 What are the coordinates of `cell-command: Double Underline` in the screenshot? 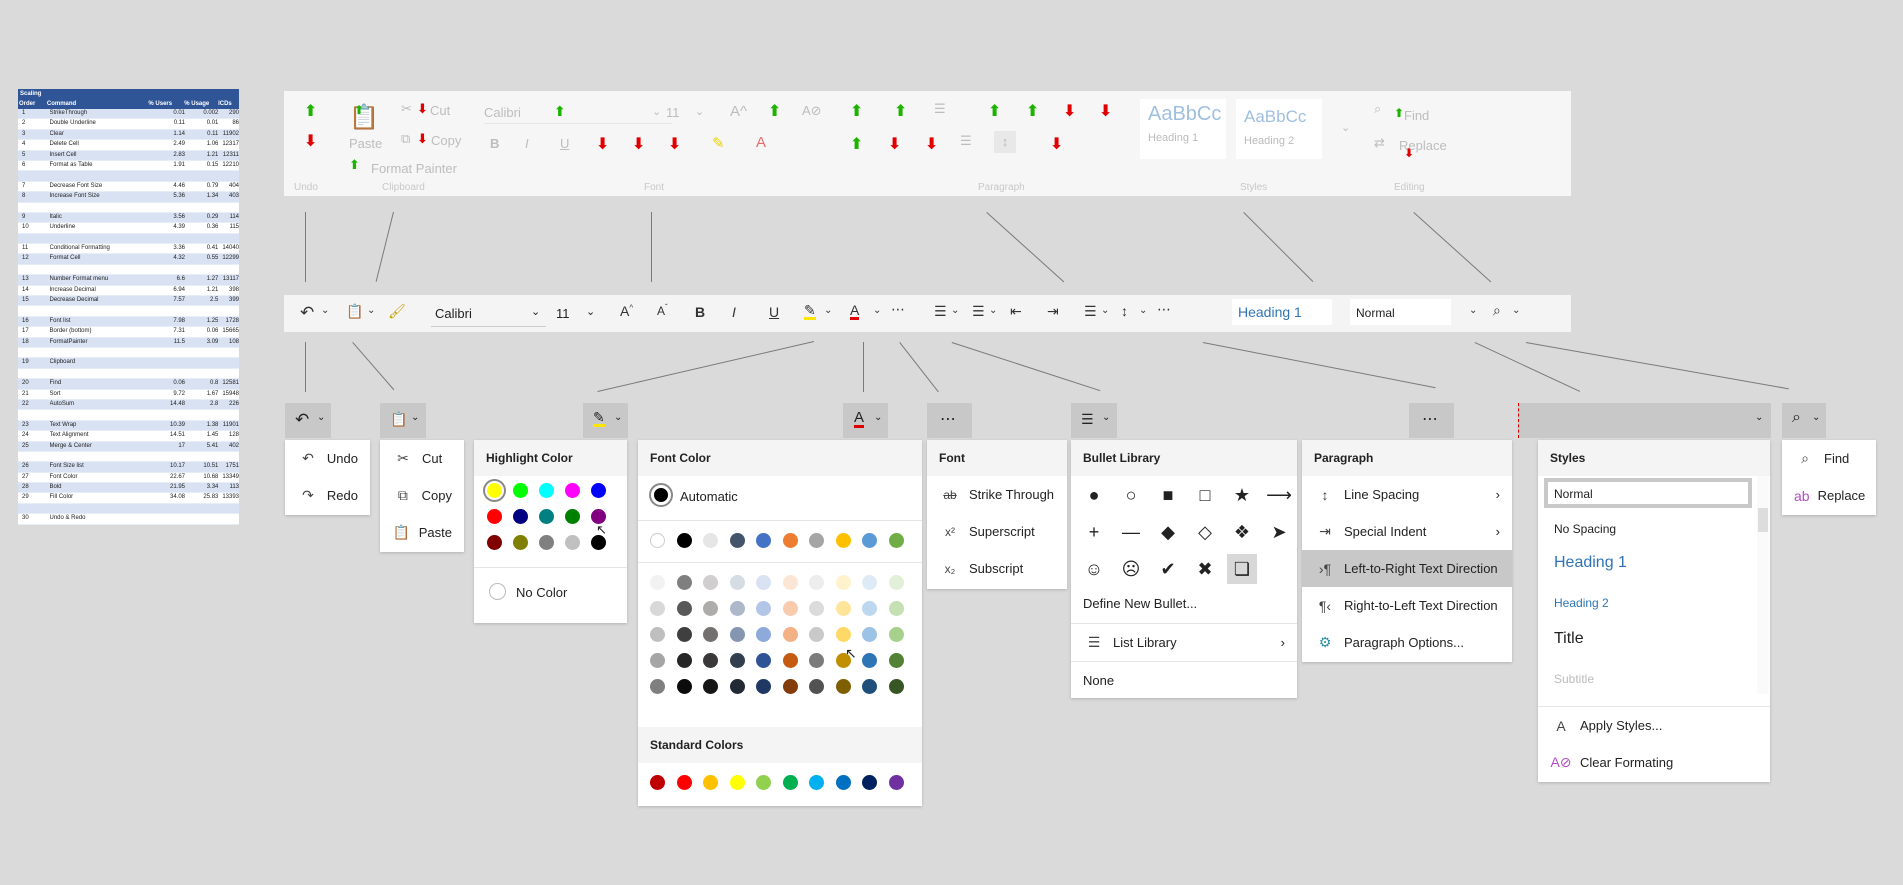 It's located at (100, 123).